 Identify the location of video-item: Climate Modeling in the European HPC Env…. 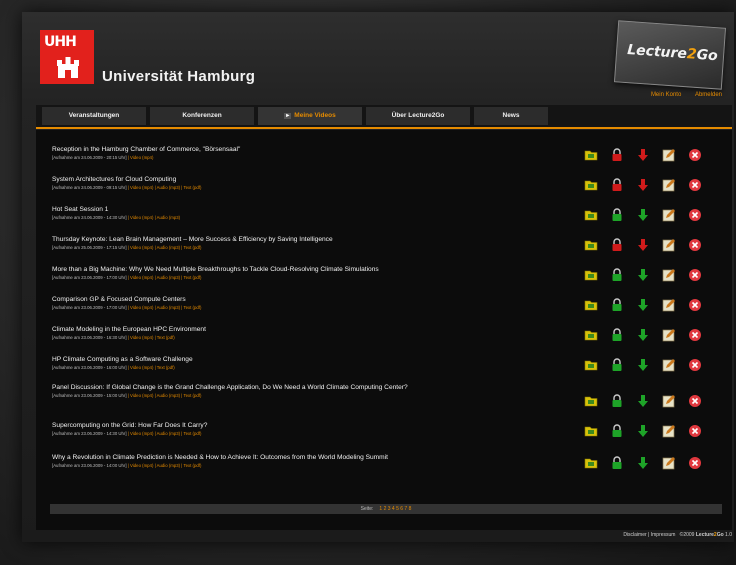
(322, 334).